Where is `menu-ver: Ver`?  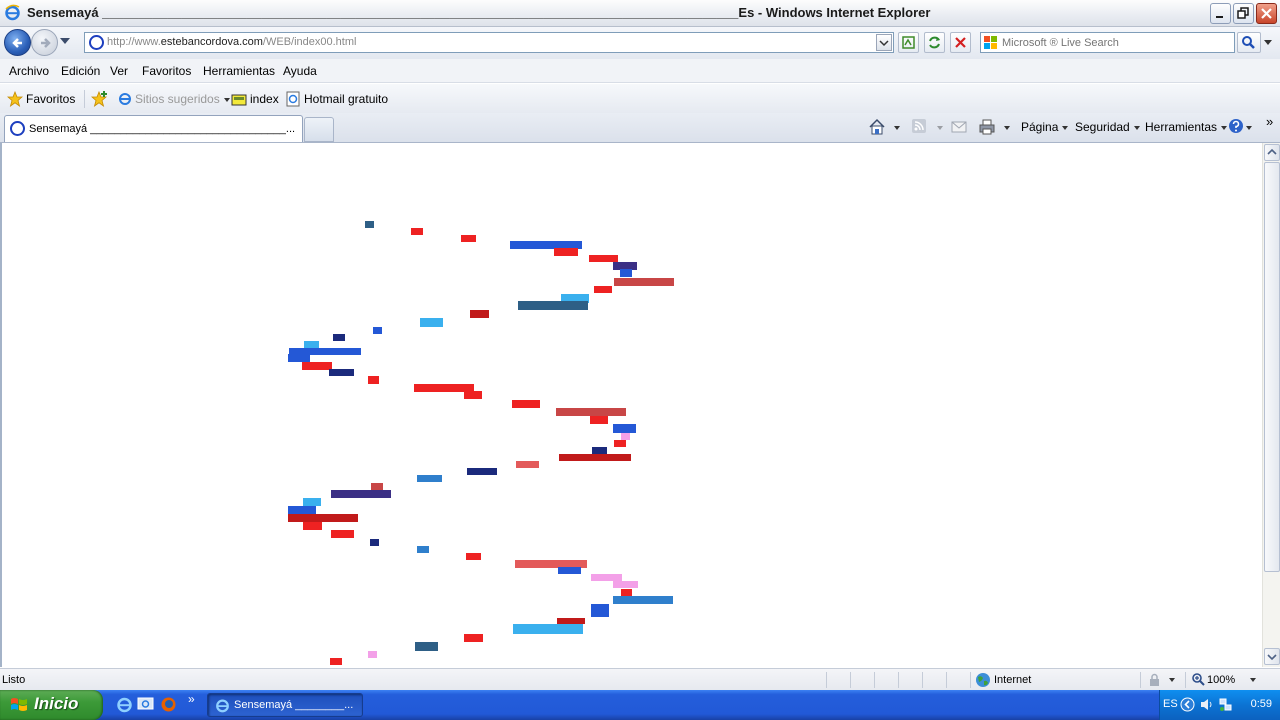
menu-ver: Ver is located at coordinates (119, 71).